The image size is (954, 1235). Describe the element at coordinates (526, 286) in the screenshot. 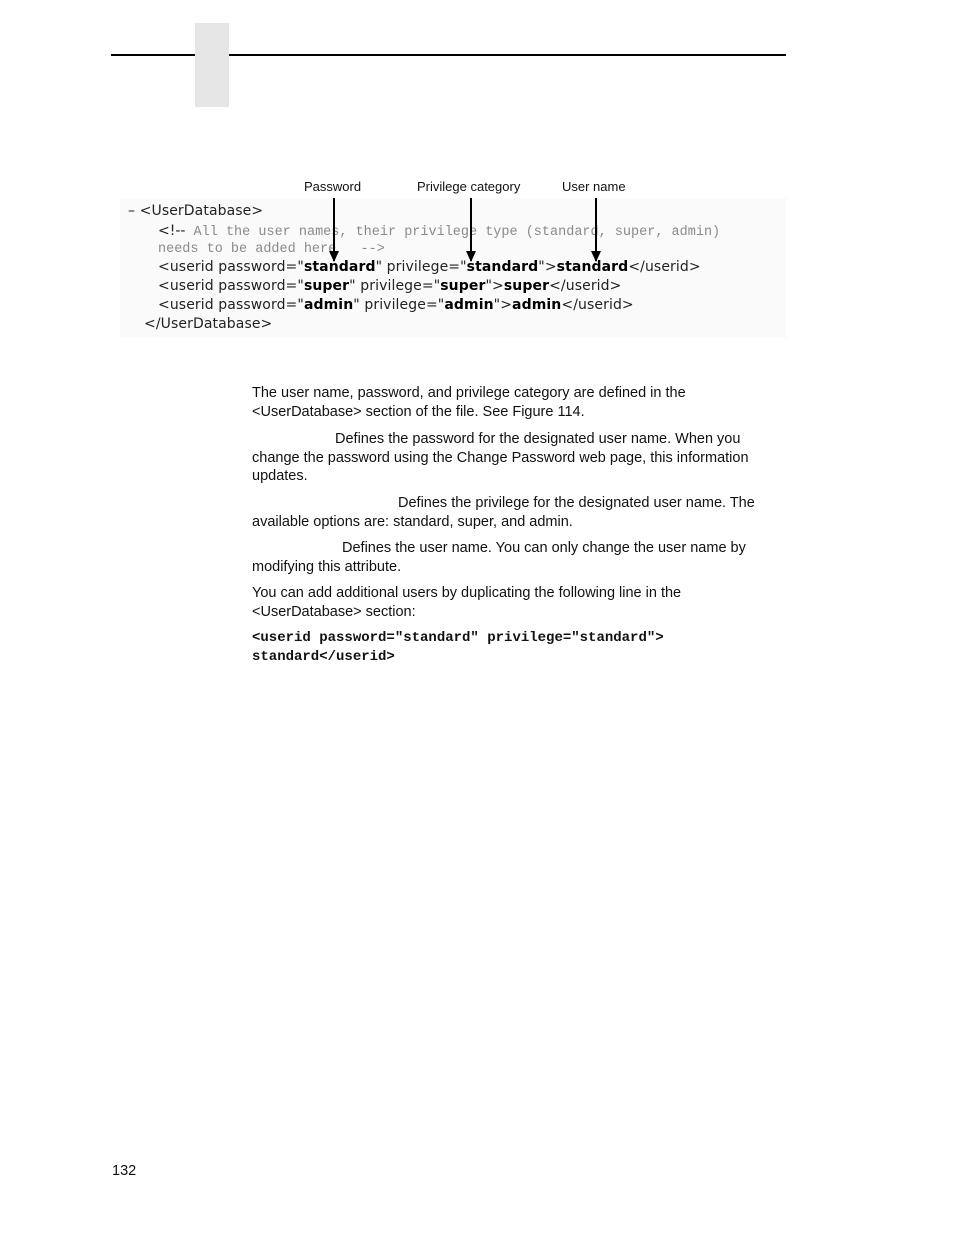

I see `user-value: super` at that location.